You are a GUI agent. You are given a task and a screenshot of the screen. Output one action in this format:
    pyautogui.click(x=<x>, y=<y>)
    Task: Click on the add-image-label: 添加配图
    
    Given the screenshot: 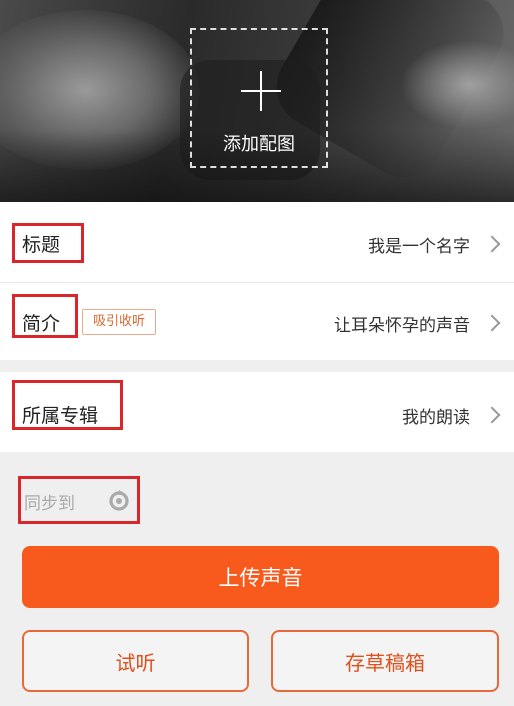 What is the action you would take?
    pyautogui.click(x=259, y=144)
    